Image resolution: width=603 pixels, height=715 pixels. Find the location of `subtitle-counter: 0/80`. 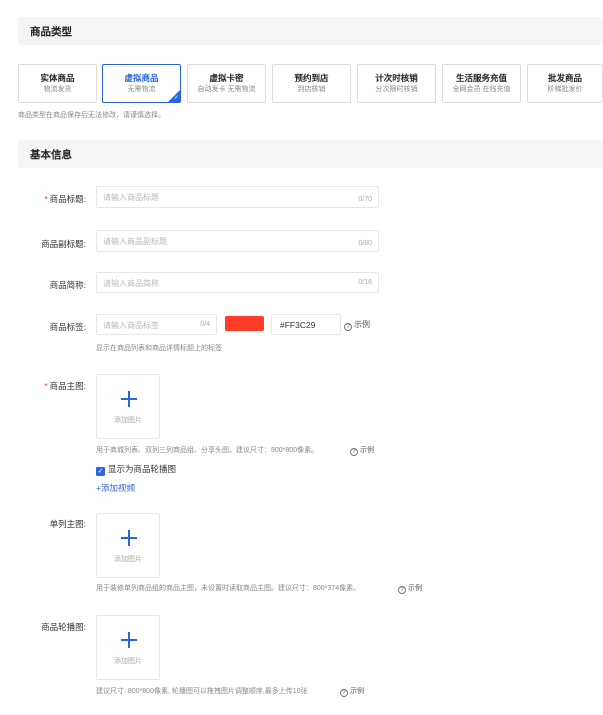

subtitle-counter: 0/80 is located at coordinates (365, 243).